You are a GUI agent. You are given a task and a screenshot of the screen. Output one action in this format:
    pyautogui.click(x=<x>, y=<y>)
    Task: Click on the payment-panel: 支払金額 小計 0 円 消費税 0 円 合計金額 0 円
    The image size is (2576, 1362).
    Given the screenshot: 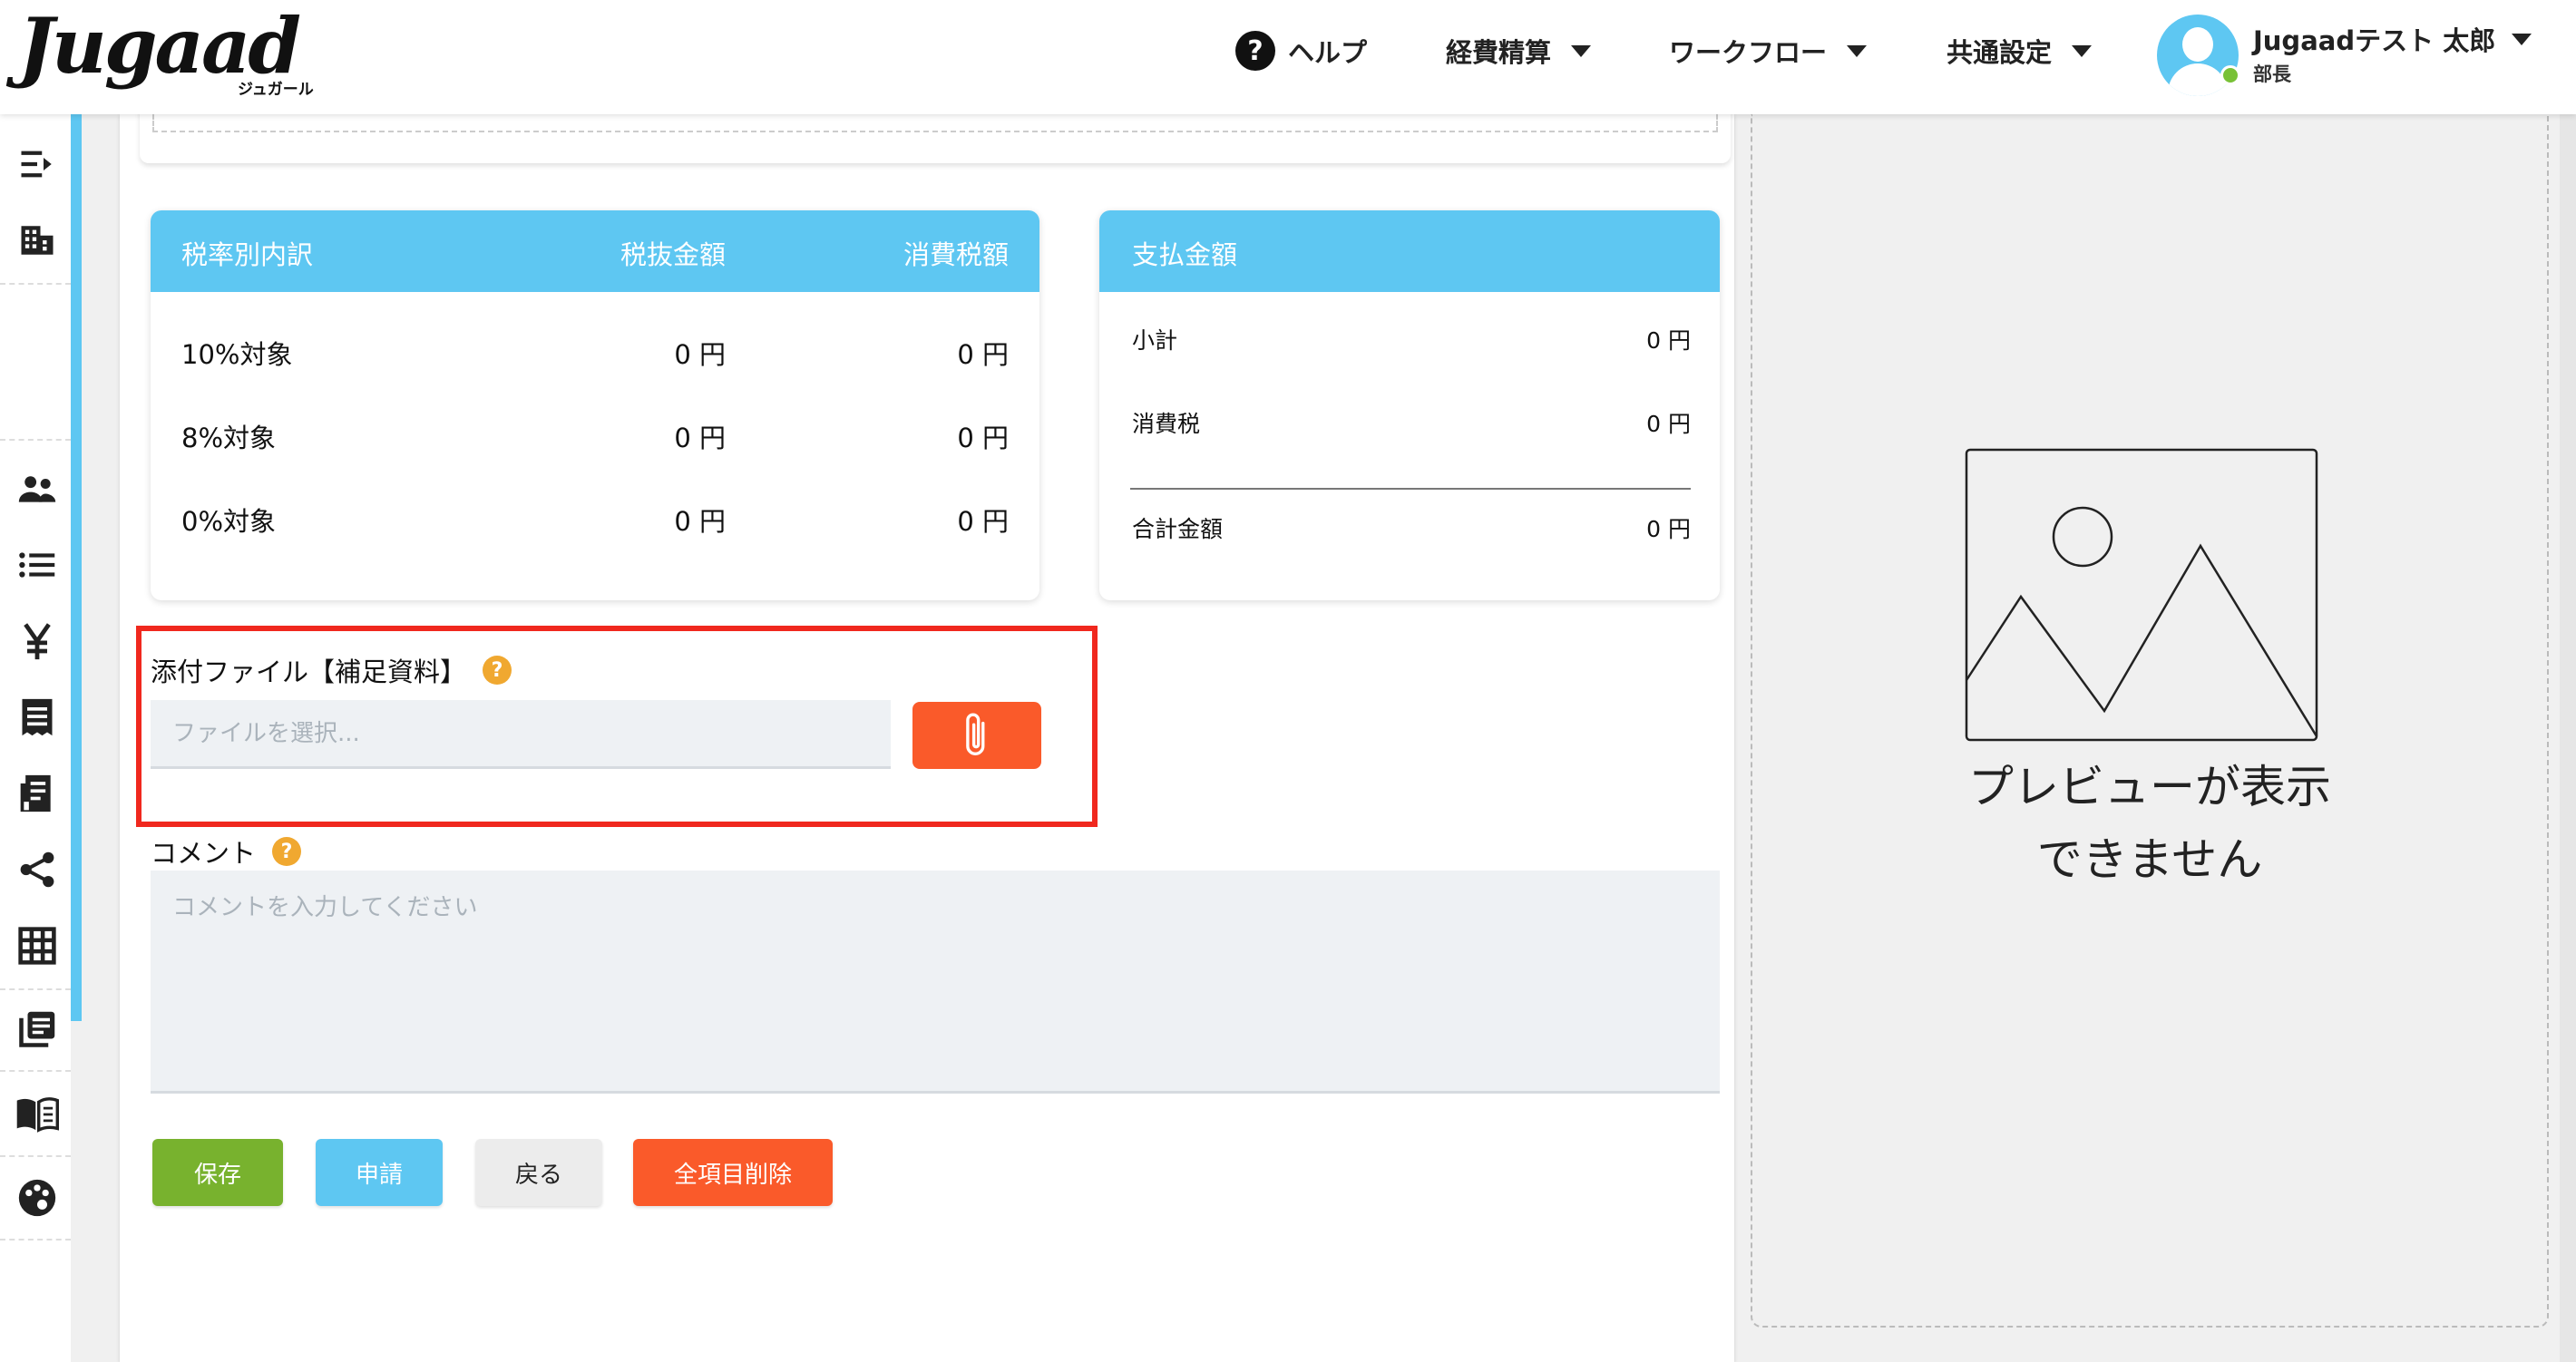 What is the action you would take?
    pyautogui.click(x=1409, y=405)
    